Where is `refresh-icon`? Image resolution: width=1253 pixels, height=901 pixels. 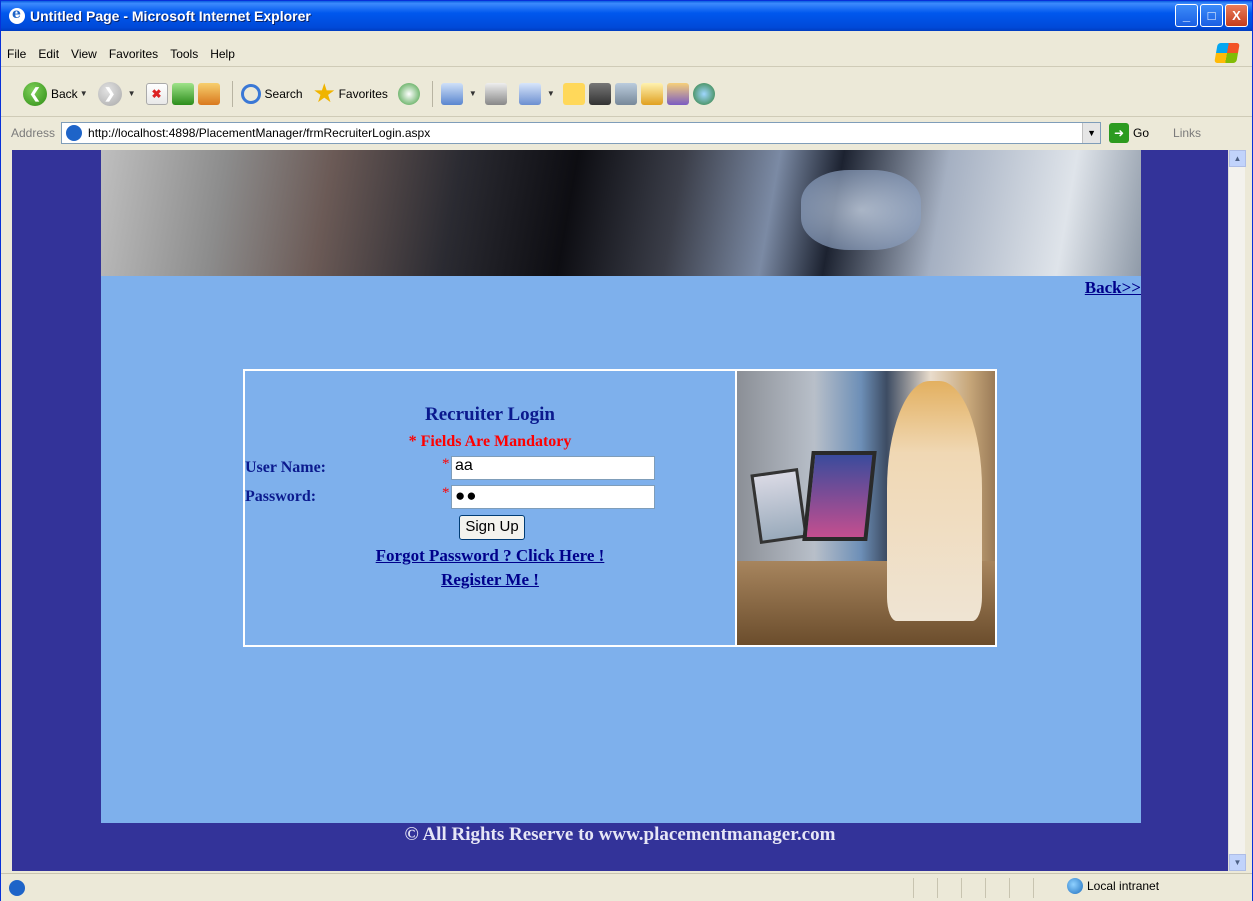
refresh-icon is located at coordinates (182, 93).